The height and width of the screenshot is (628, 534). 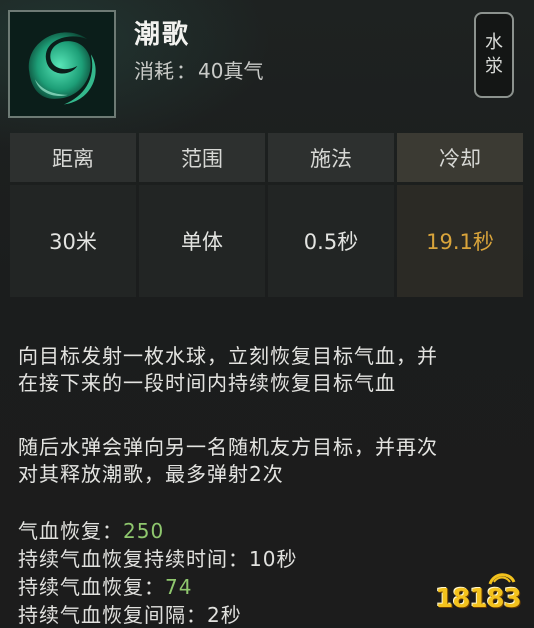 What do you see at coordinates (224, 615) in the screenshot?
I see `effect-value: 2秒` at bounding box center [224, 615].